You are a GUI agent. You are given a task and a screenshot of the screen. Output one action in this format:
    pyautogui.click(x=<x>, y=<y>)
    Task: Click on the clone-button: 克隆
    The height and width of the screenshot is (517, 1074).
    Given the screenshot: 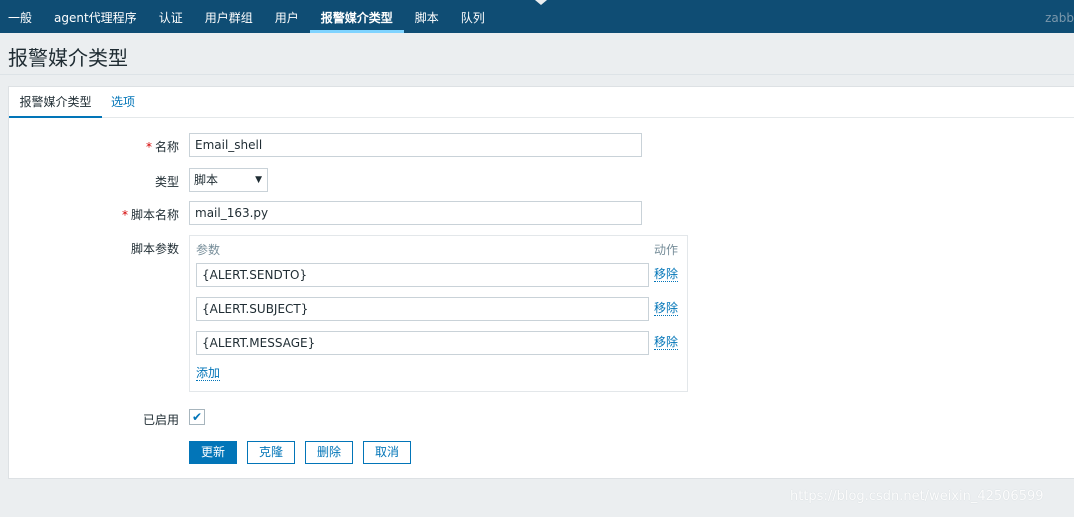 What is the action you would take?
    pyautogui.click(x=271, y=452)
    